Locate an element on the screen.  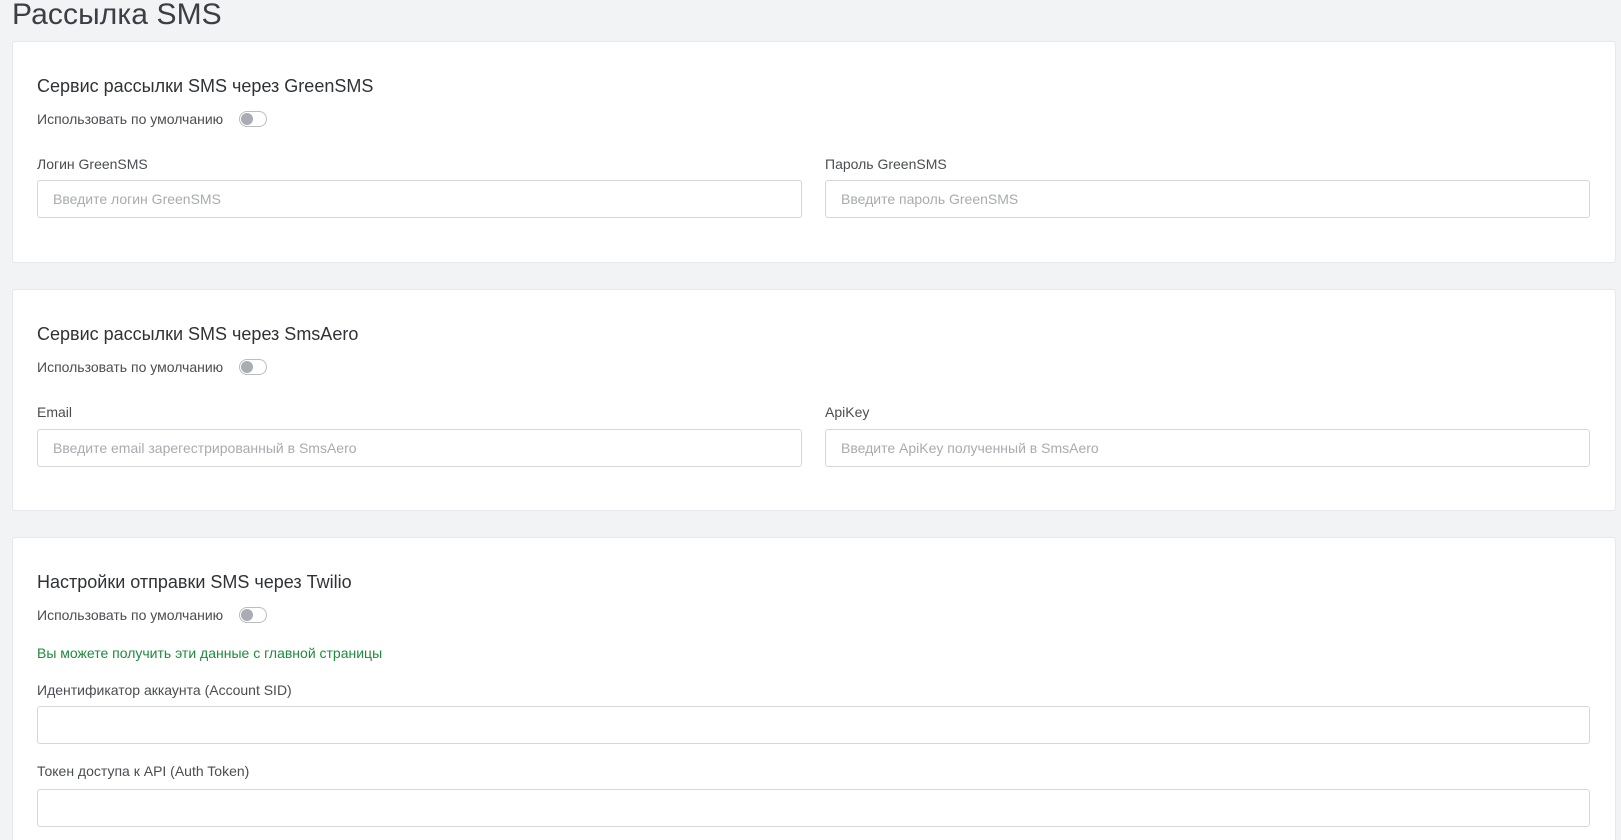
smsaero-default-row: Использовать по умолчанию is located at coordinates (152, 367).